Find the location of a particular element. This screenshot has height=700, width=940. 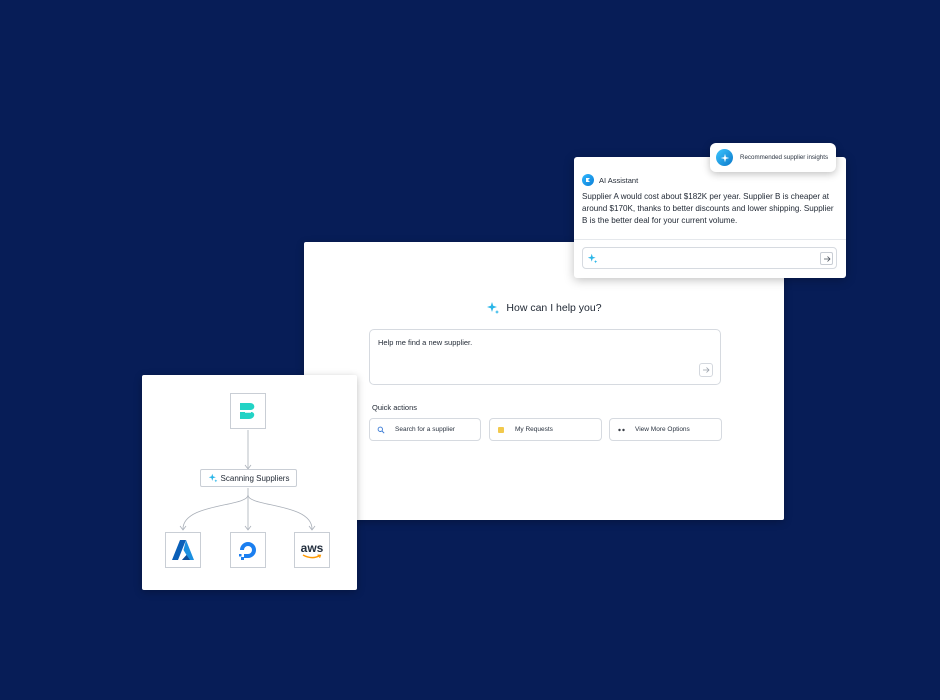

more-icon is located at coordinates (621, 430).